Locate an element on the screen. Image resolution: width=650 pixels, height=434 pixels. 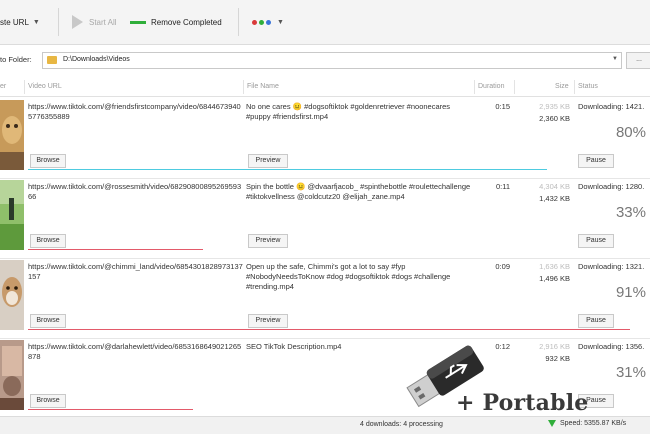
blue-dot-icon is located at coordinates (268, 22).